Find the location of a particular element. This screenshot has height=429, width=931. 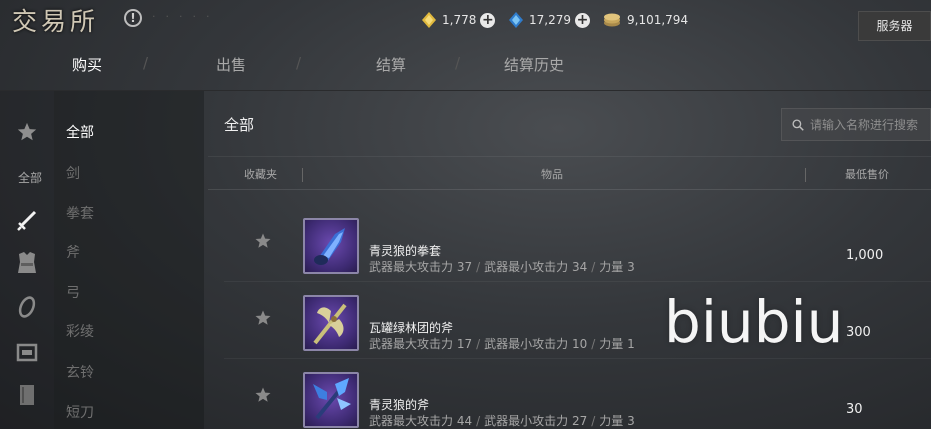

currency-blue-crystal: 17,279 + is located at coordinates (549, 20).